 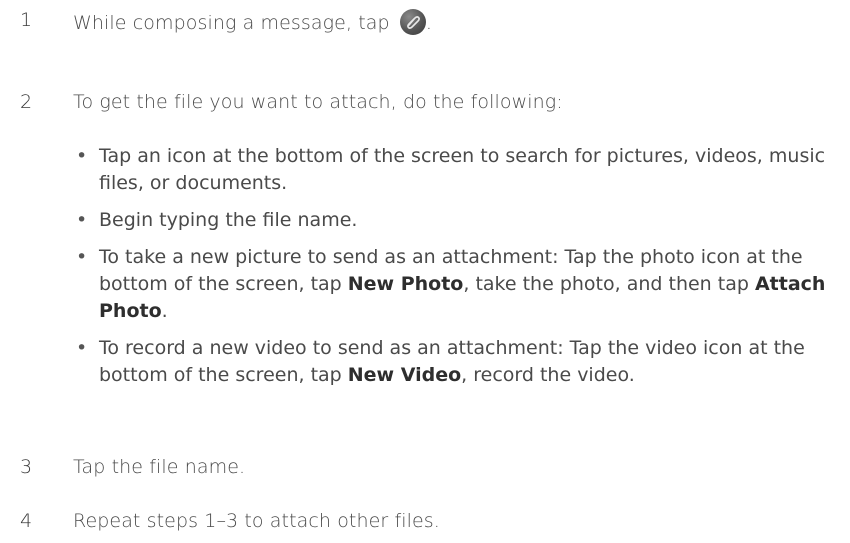 What do you see at coordinates (412, 22) in the screenshot?
I see `paperclip-icon` at bounding box center [412, 22].